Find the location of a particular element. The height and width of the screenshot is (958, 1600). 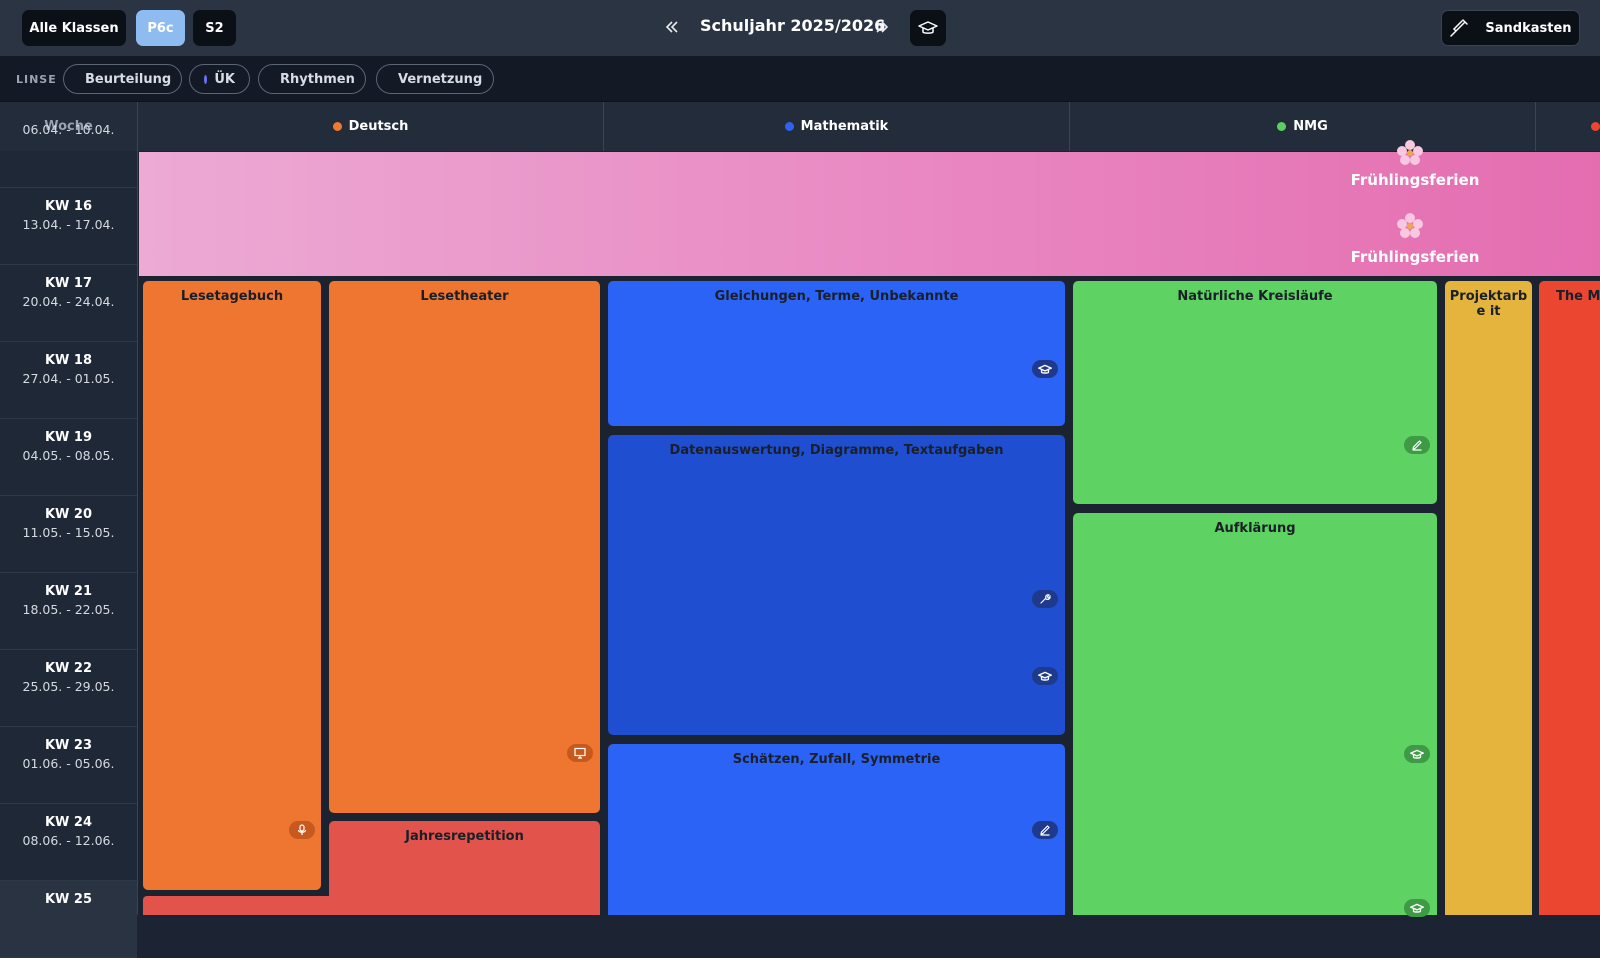

week-dates: 25.05. - 29.05. is located at coordinates (68, 686).